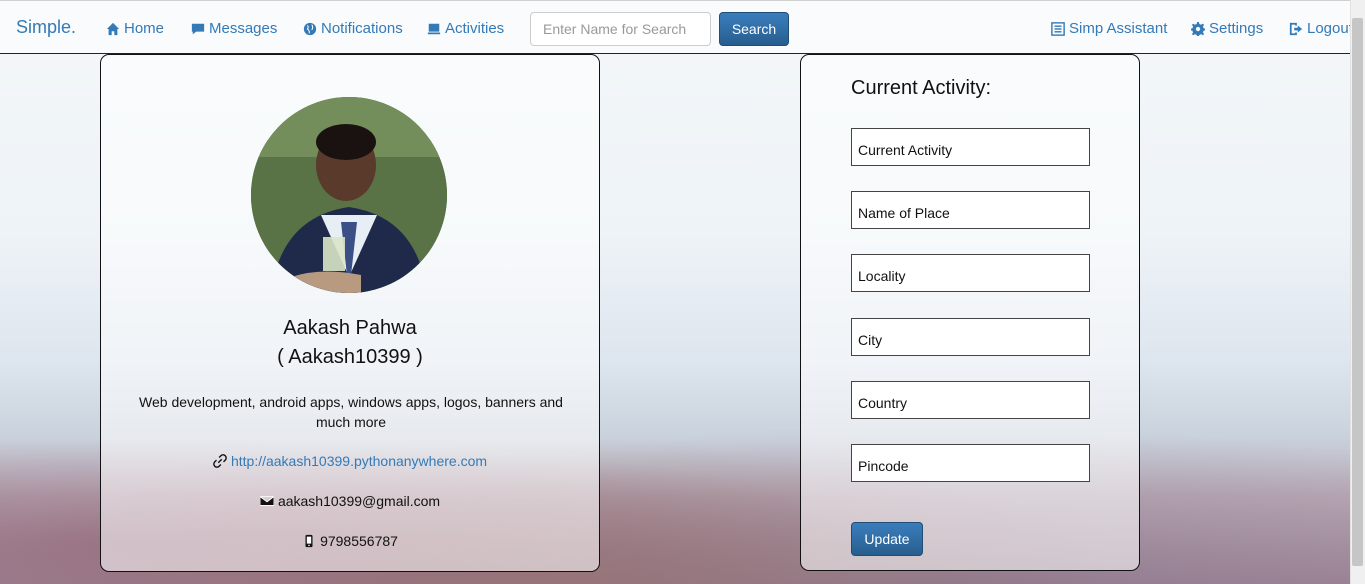 This screenshot has width=1365, height=584. What do you see at coordinates (243, 28) in the screenshot?
I see `nav-messages-label: Messages` at bounding box center [243, 28].